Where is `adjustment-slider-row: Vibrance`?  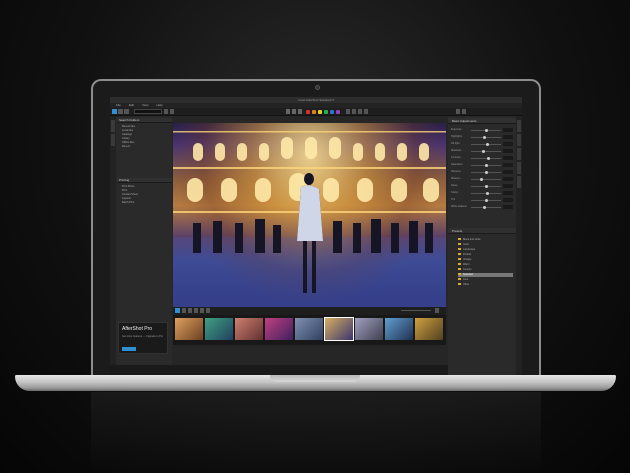 adjustment-slider-row: Vibrance is located at coordinates (482, 172).